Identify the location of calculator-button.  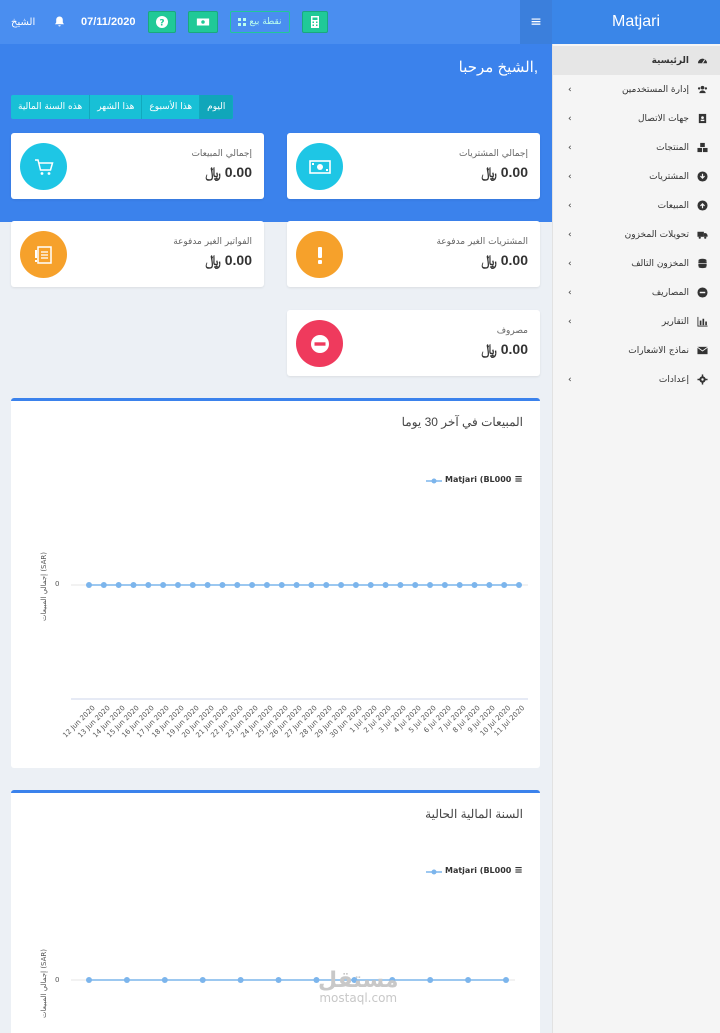
(315, 22).